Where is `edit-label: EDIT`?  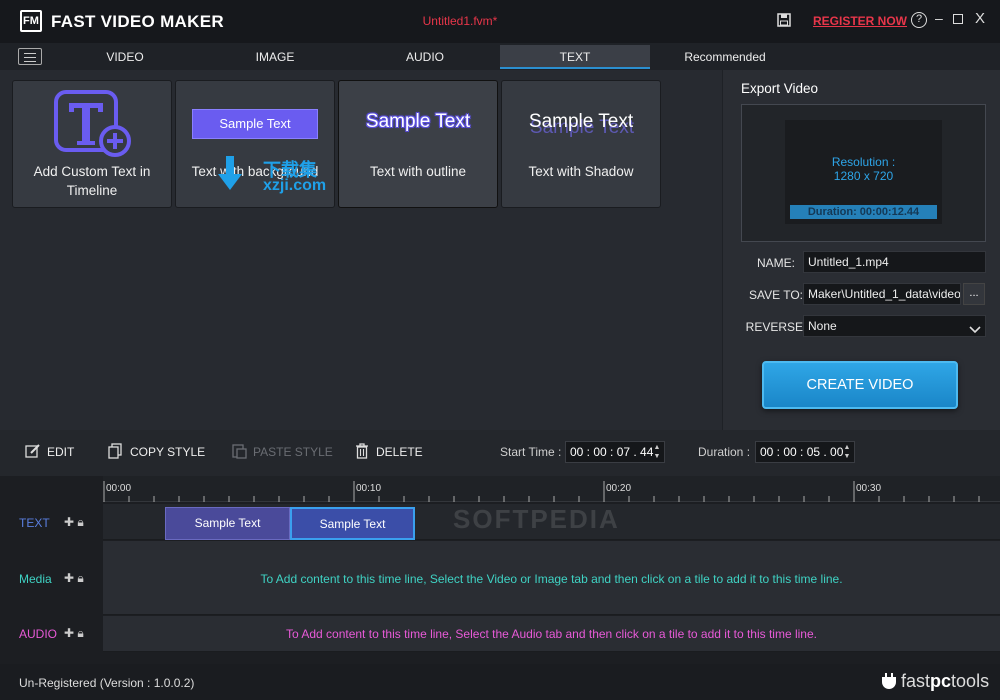 edit-label: EDIT is located at coordinates (61, 452).